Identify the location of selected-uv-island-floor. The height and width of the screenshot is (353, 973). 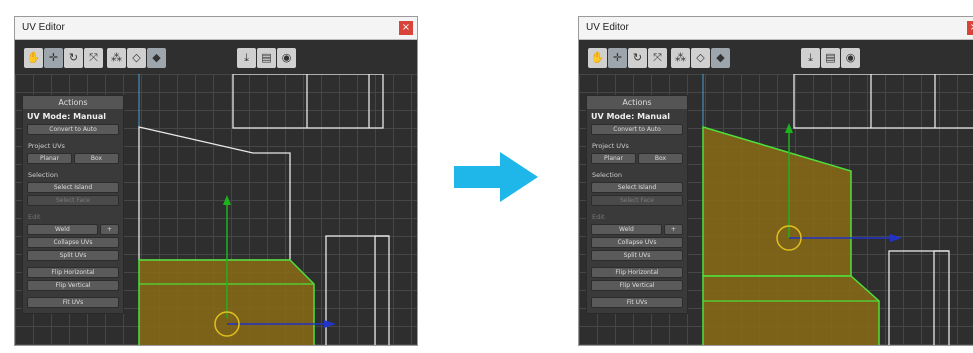
(791, 310).